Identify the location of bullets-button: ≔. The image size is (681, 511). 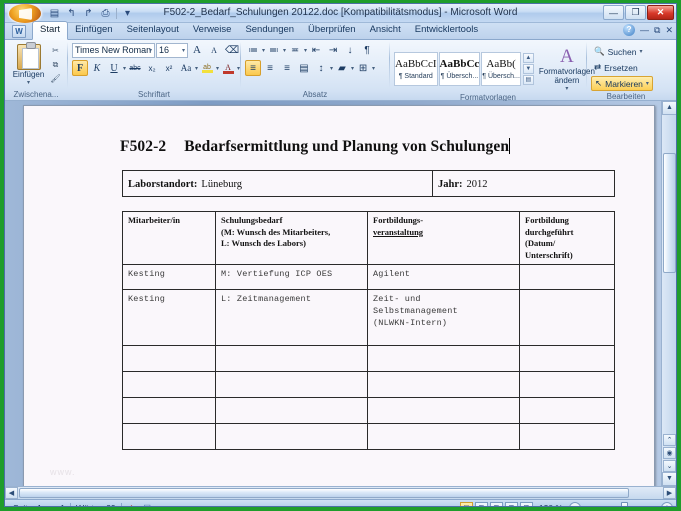
(253, 50).